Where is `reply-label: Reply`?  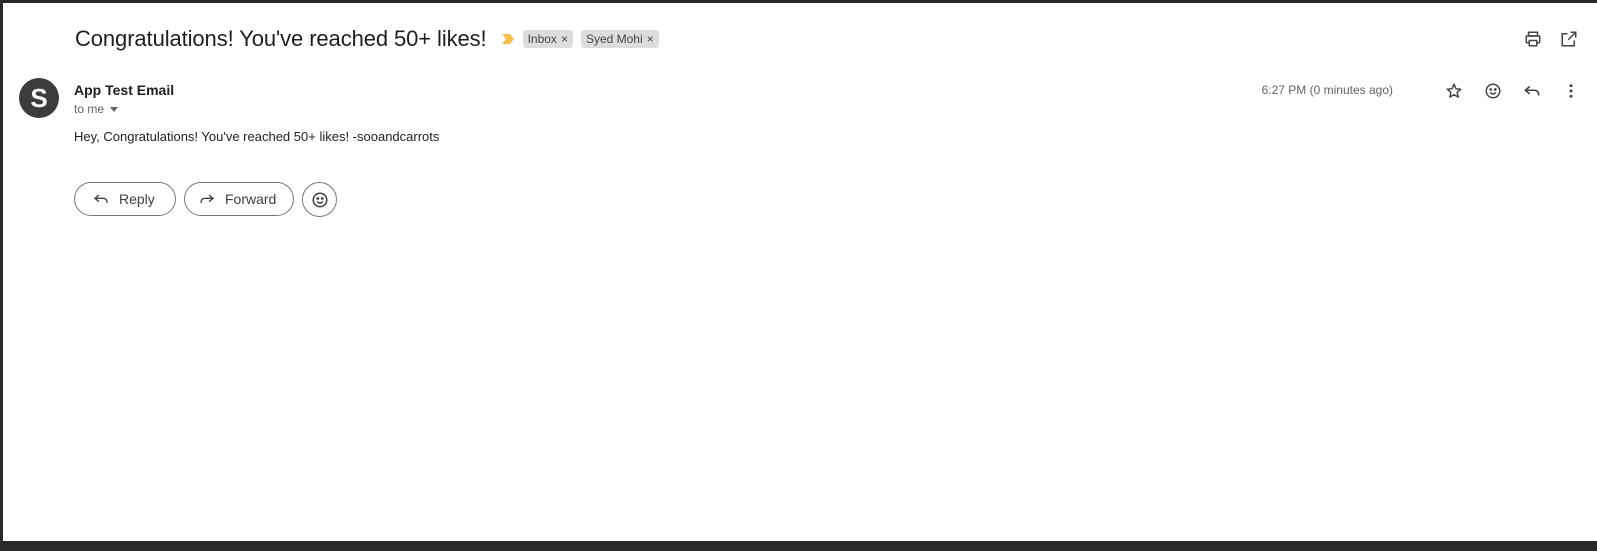 reply-label: Reply is located at coordinates (137, 199).